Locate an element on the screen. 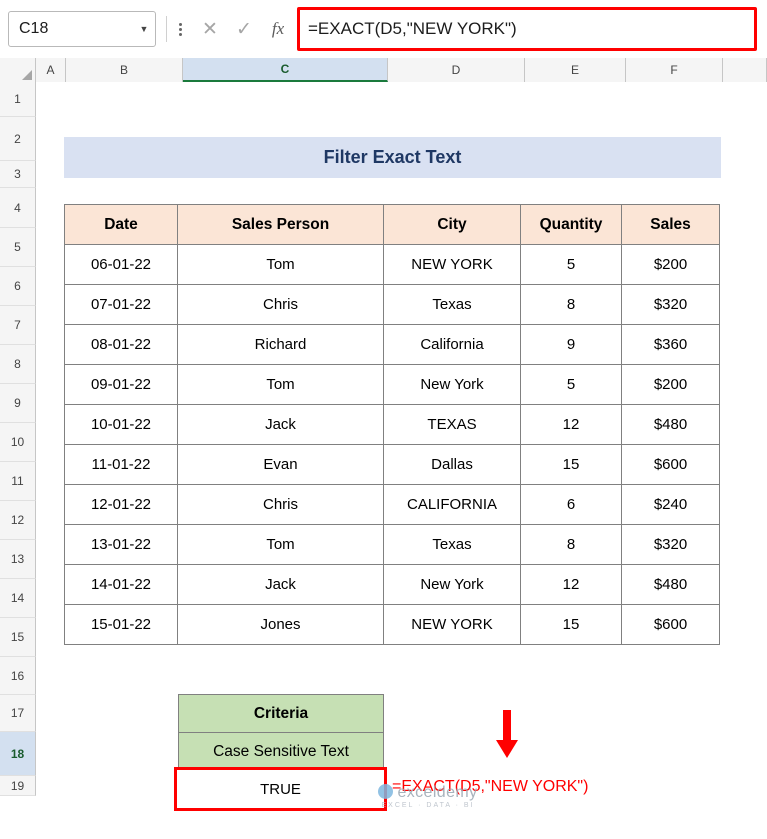 The image size is (767, 839). cell-date: 13-01-22 is located at coordinates (121, 544).